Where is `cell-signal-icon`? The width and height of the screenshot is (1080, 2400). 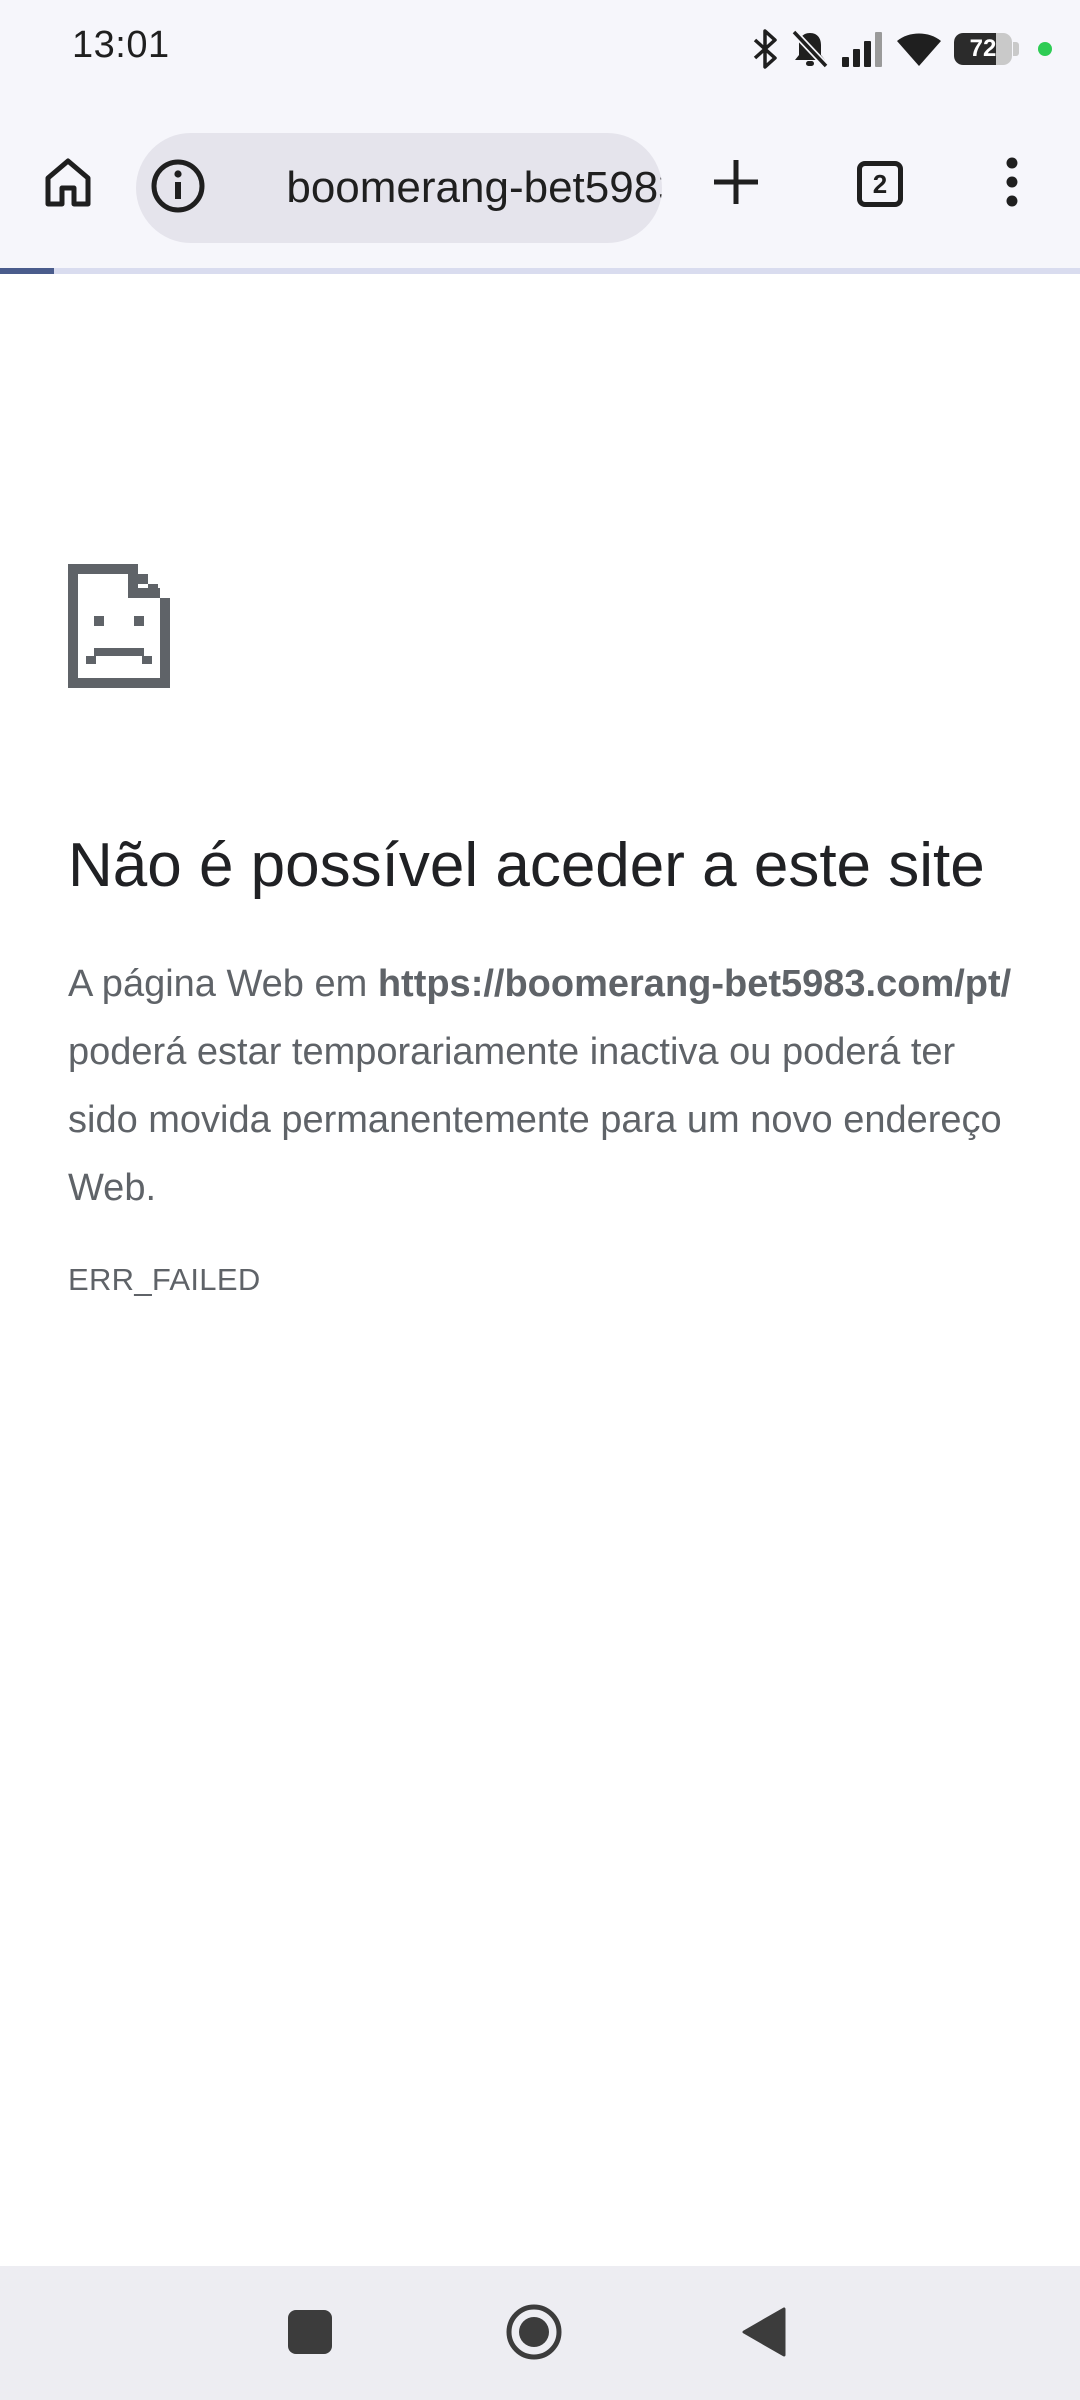
cell-signal-icon is located at coordinates (862, 49).